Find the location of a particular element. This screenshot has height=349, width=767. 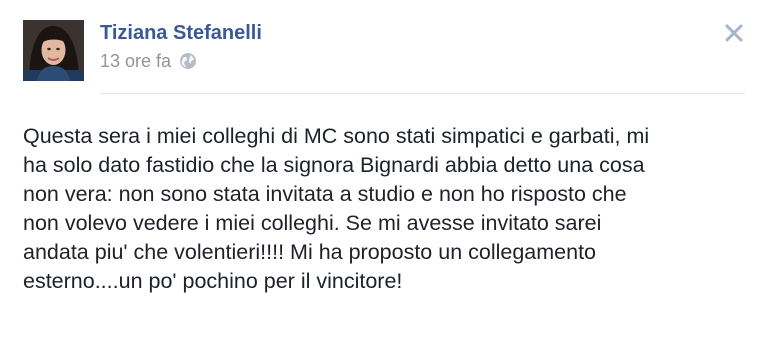

avatar-photo is located at coordinates (53, 50).